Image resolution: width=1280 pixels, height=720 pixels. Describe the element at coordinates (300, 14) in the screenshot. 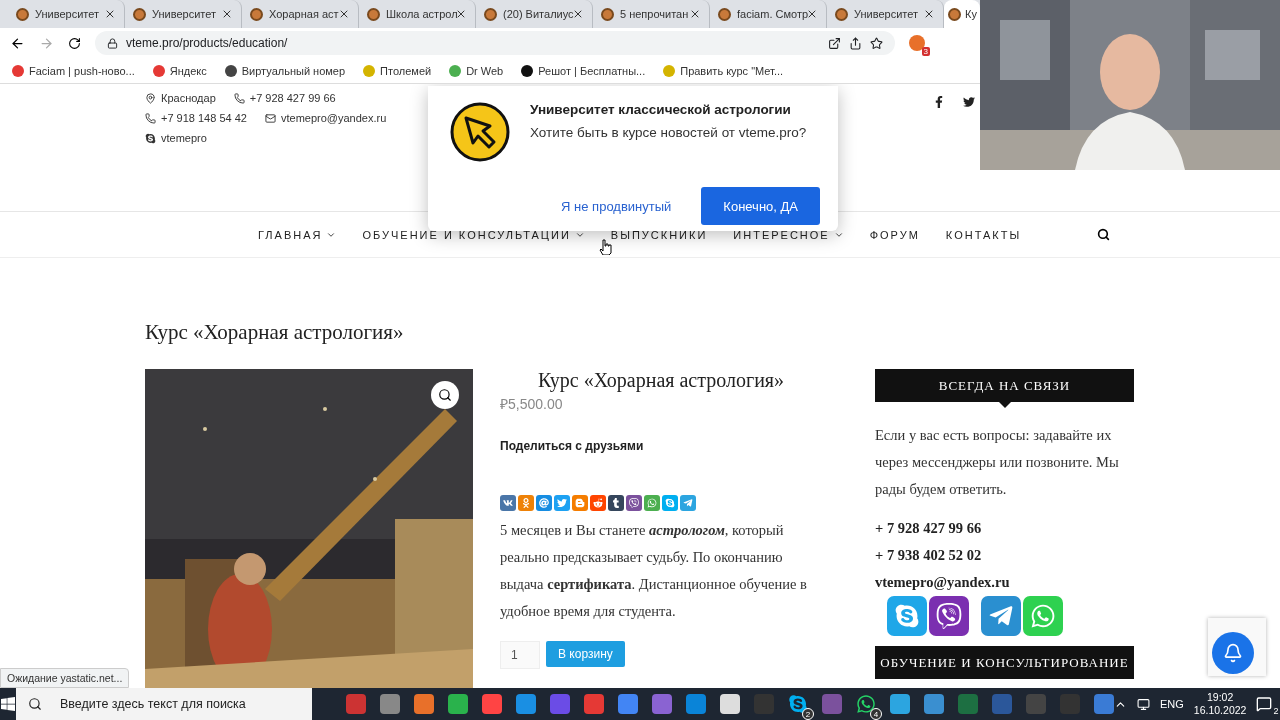

I see `browser-tab: Хорарная аст` at that location.